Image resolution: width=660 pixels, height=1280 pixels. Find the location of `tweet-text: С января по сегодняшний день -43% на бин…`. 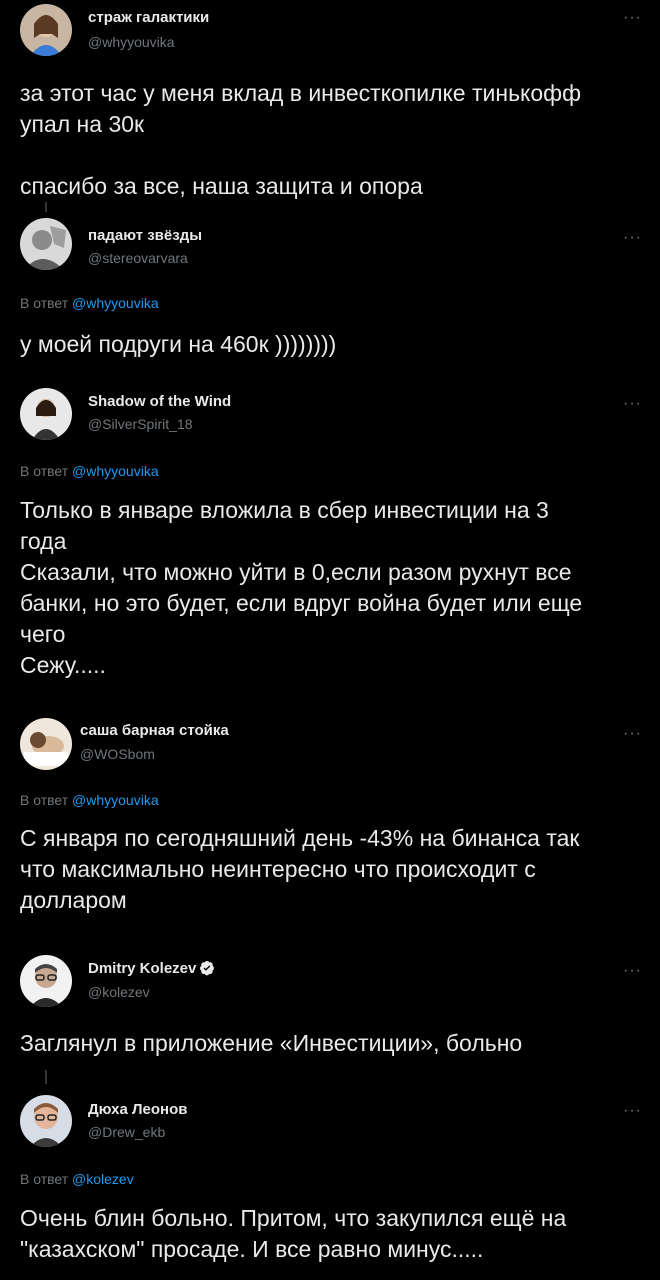

tweet-text: С января по сегодняшний день -43% на бин… is located at coordinates (300, 869).